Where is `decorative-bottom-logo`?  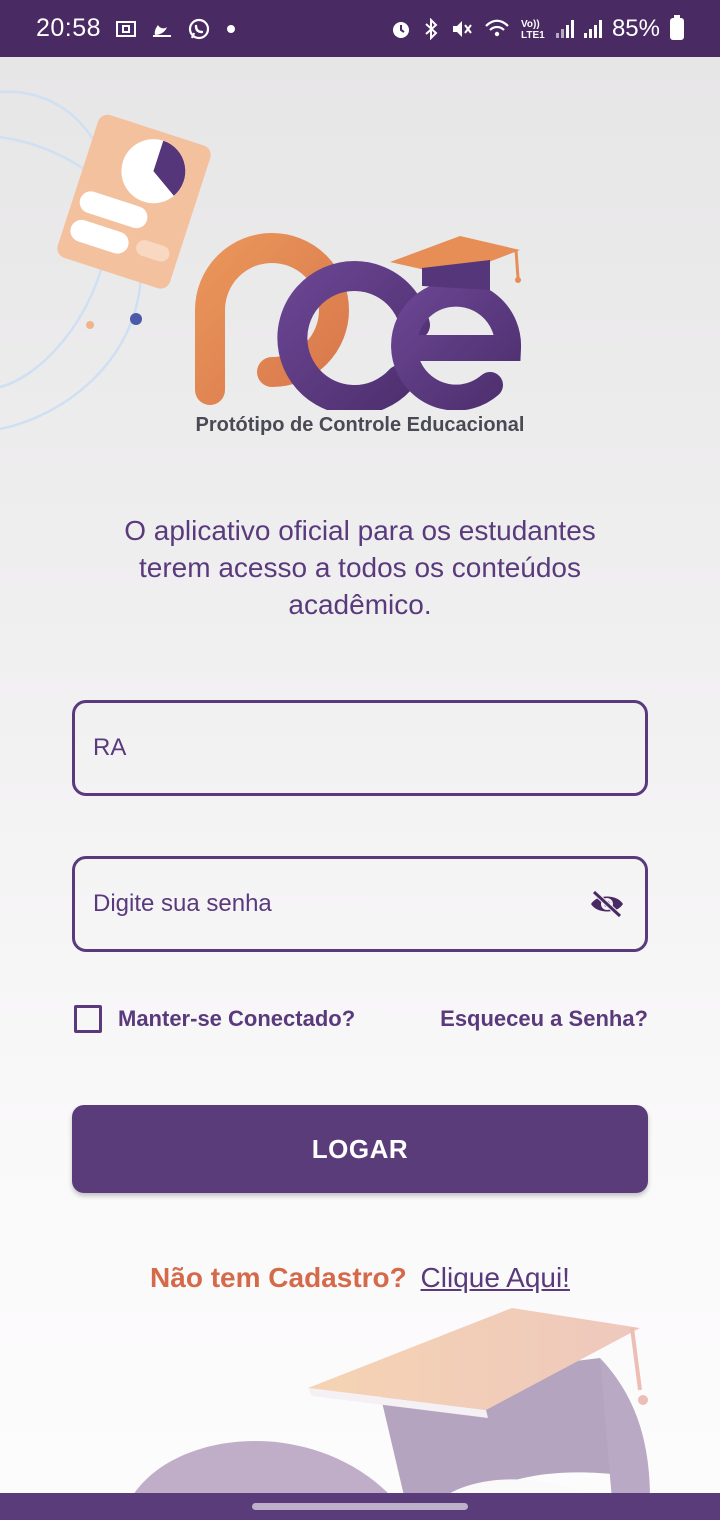
decorative-bottom-logo is located at coordinates (390, 1404).